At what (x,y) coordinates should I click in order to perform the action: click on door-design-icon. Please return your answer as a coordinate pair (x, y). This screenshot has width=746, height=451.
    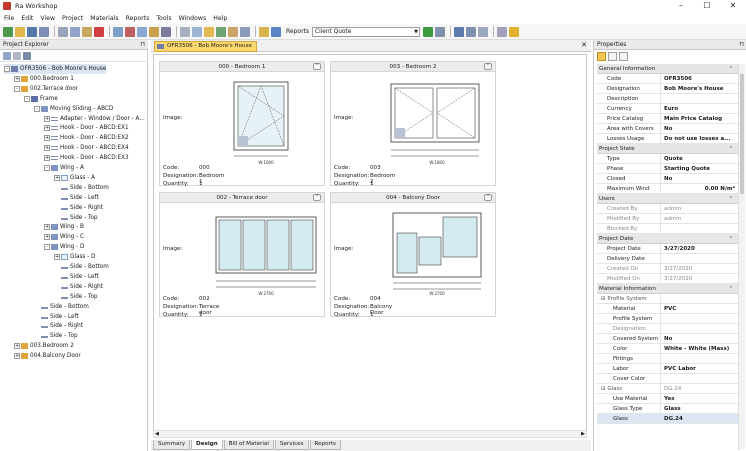
    Looking at the image, I should click on (130, 31).